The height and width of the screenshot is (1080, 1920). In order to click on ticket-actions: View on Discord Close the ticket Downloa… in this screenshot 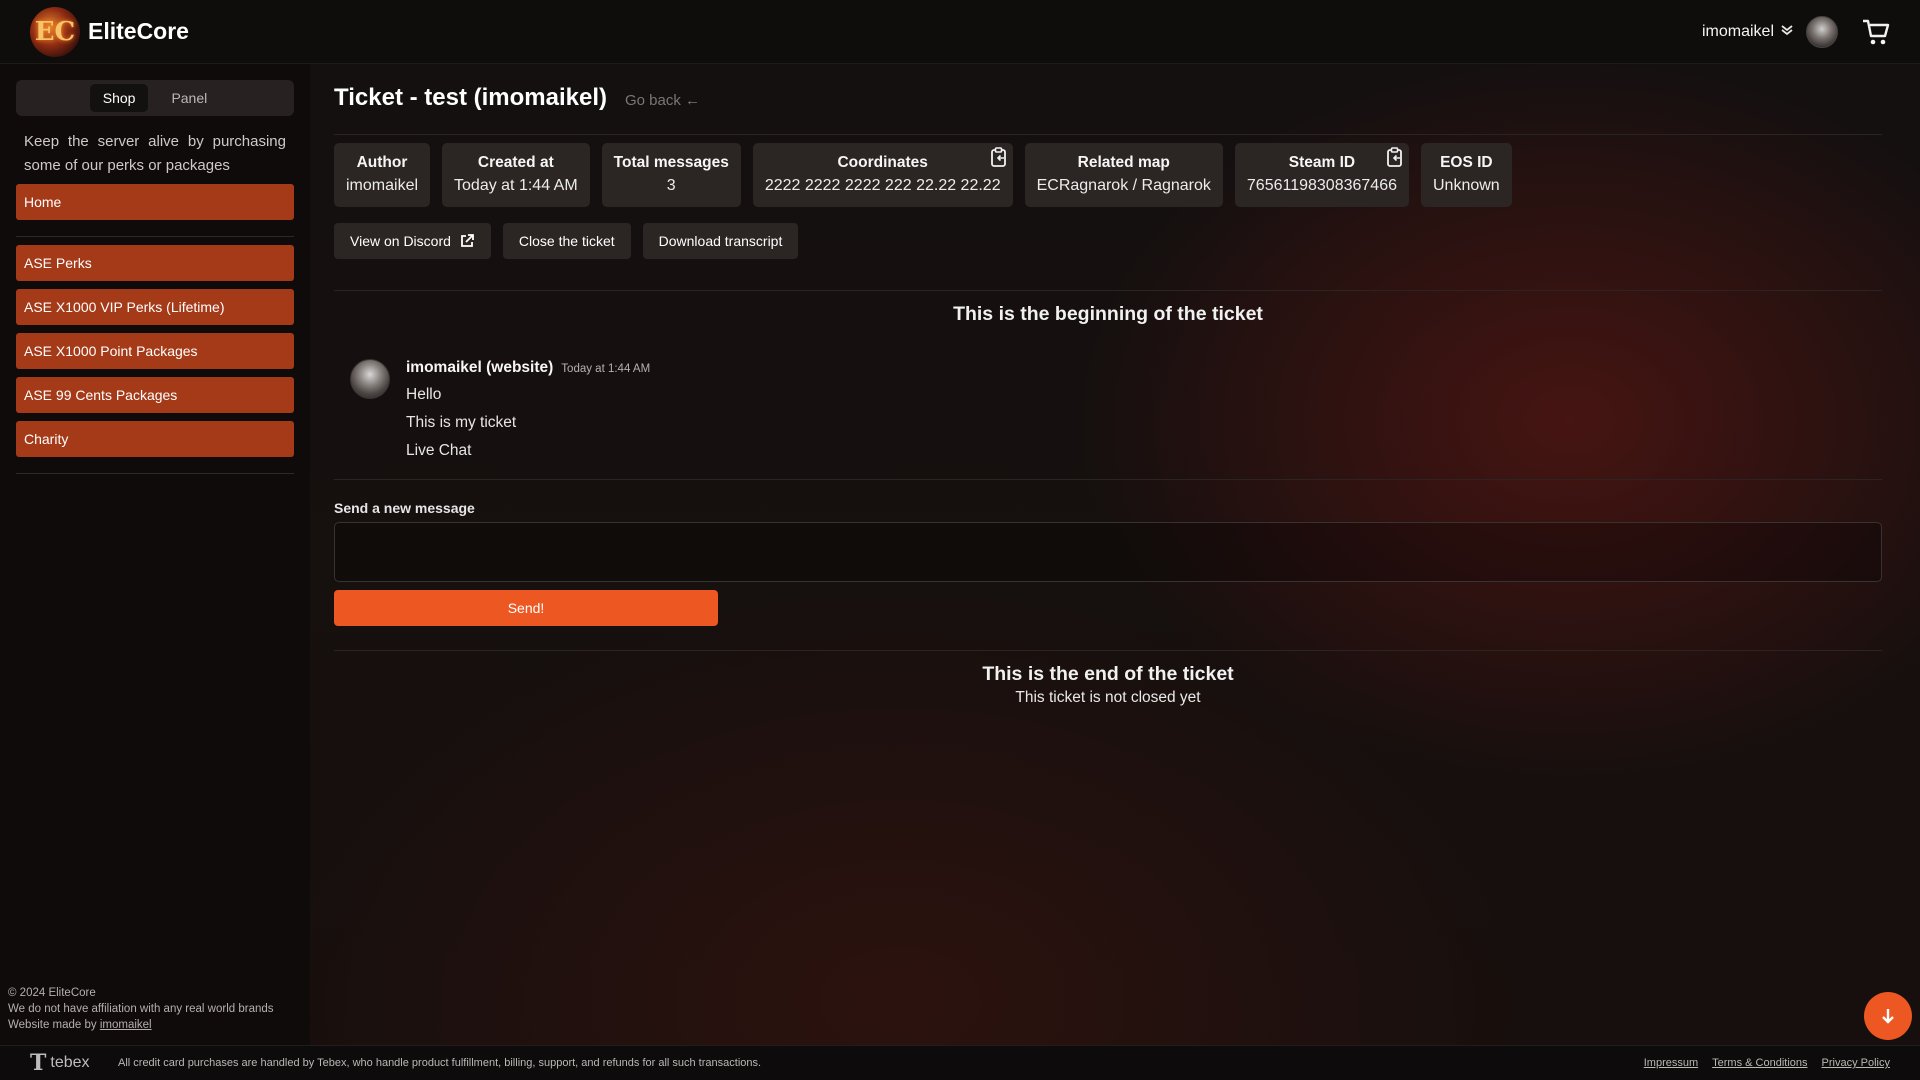, I will do `click(1108, 241)`.